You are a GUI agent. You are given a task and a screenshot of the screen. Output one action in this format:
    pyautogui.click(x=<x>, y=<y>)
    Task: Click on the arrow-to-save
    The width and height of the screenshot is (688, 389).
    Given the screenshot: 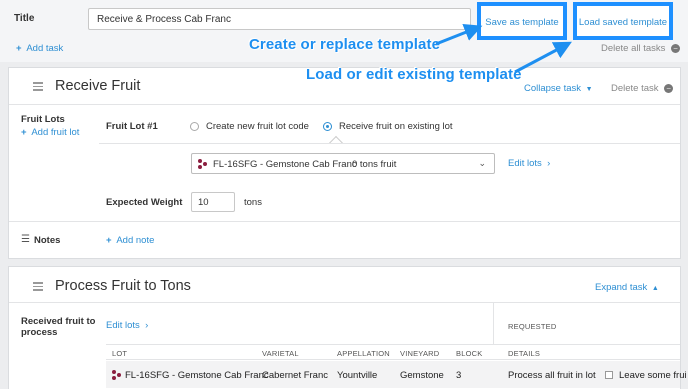 What is the action you would take?
    pyautogui.click(x=459, y=34)
    